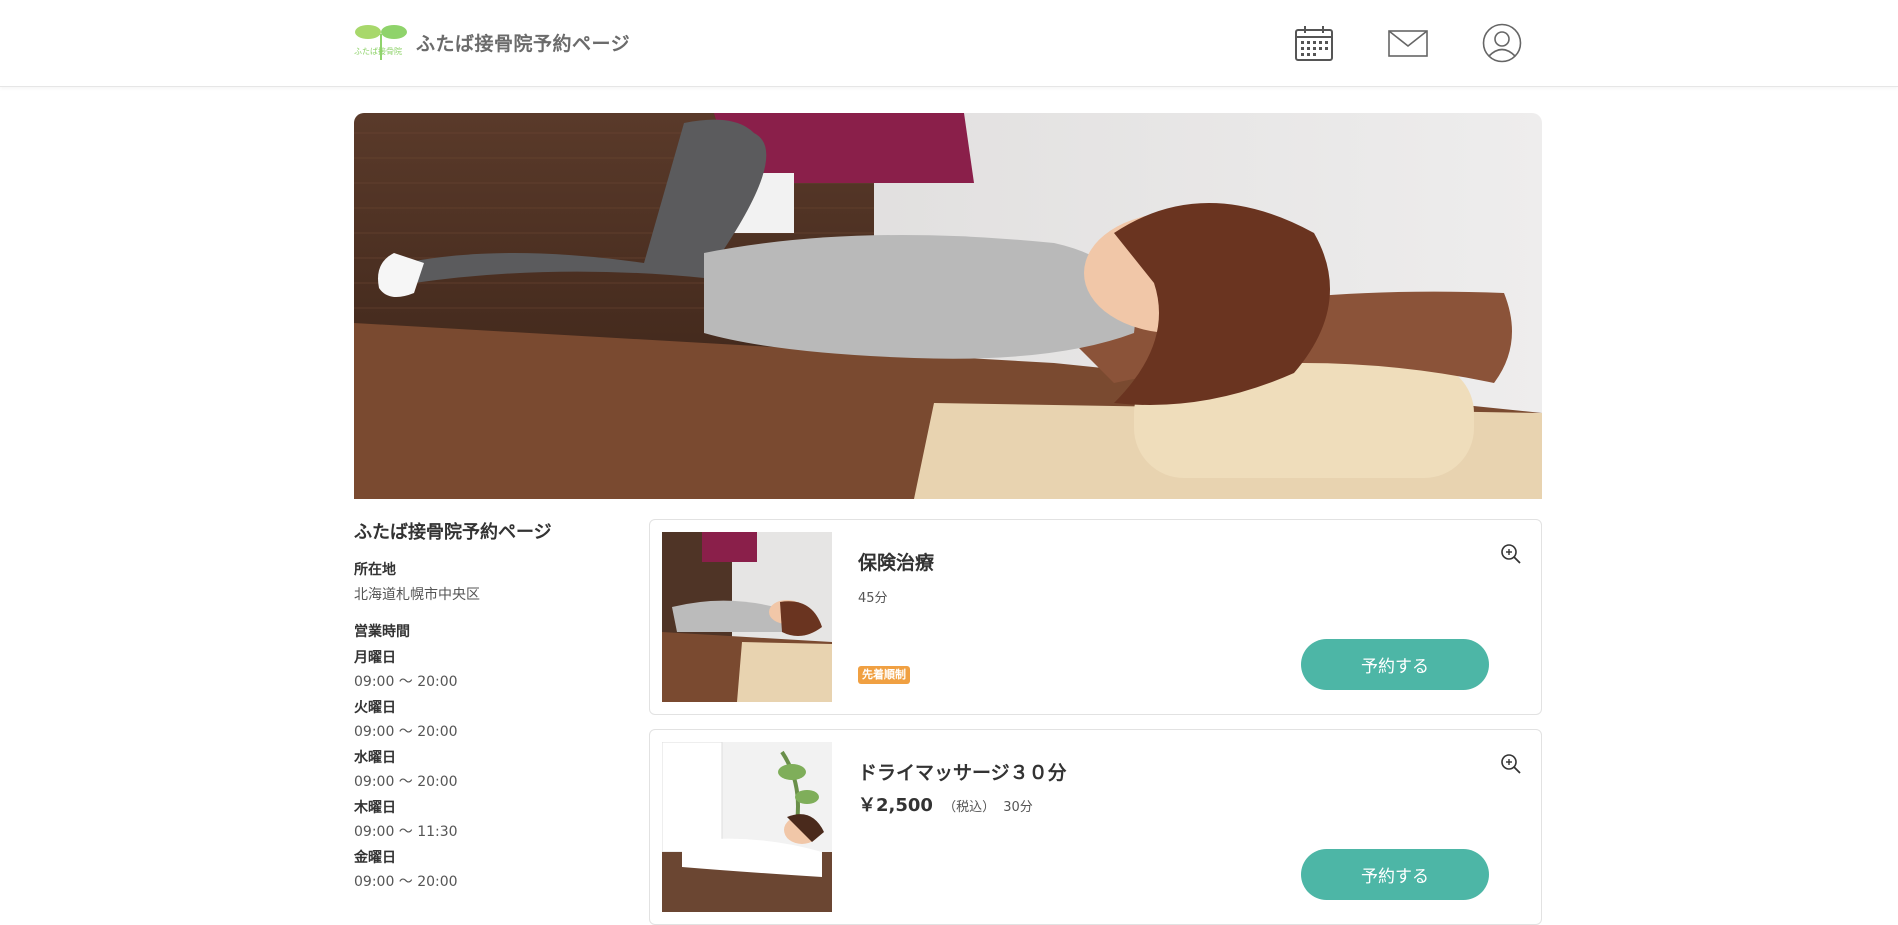  Describe the element at coordinates (969, 807) in the screenshot. I see `tax-note: （税込）` at that location.